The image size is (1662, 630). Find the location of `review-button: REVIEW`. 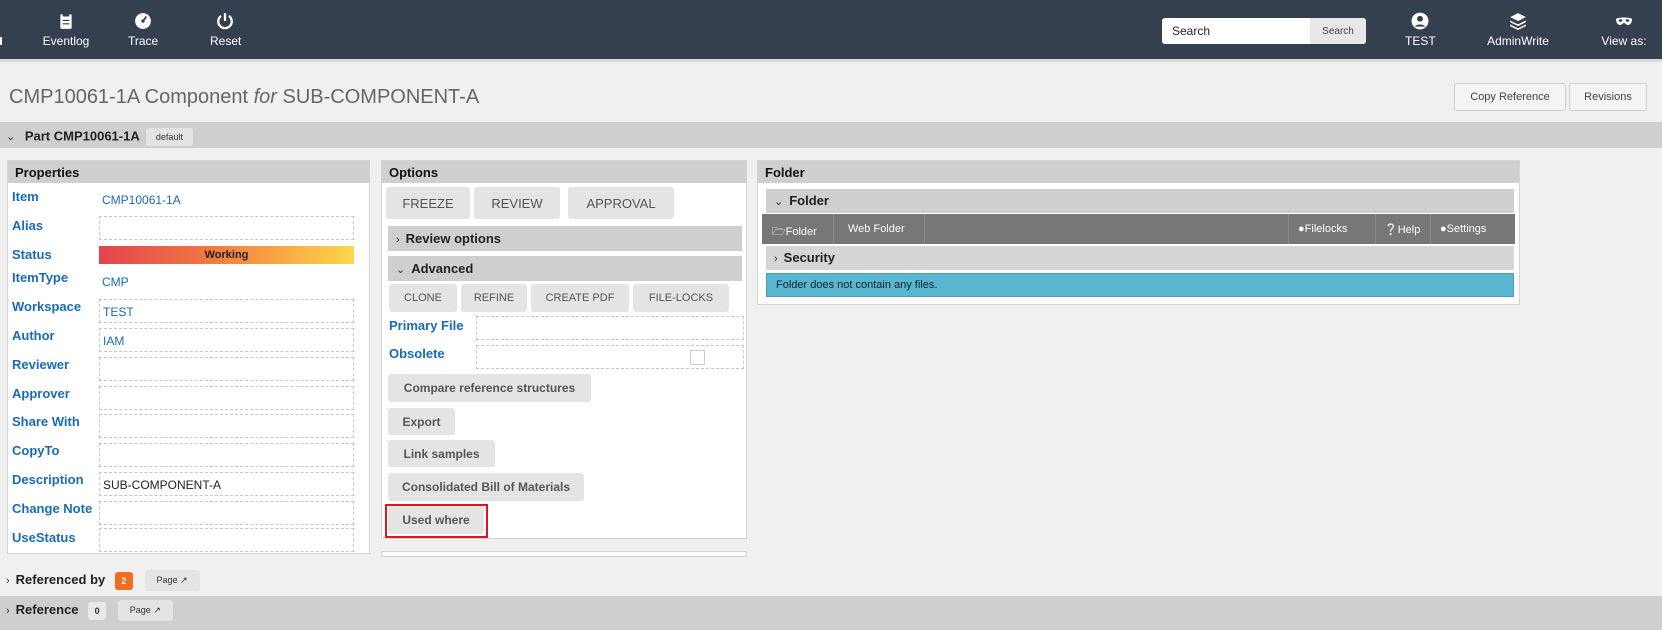

review-button: REVIEW is located at coordinates (517, 203).